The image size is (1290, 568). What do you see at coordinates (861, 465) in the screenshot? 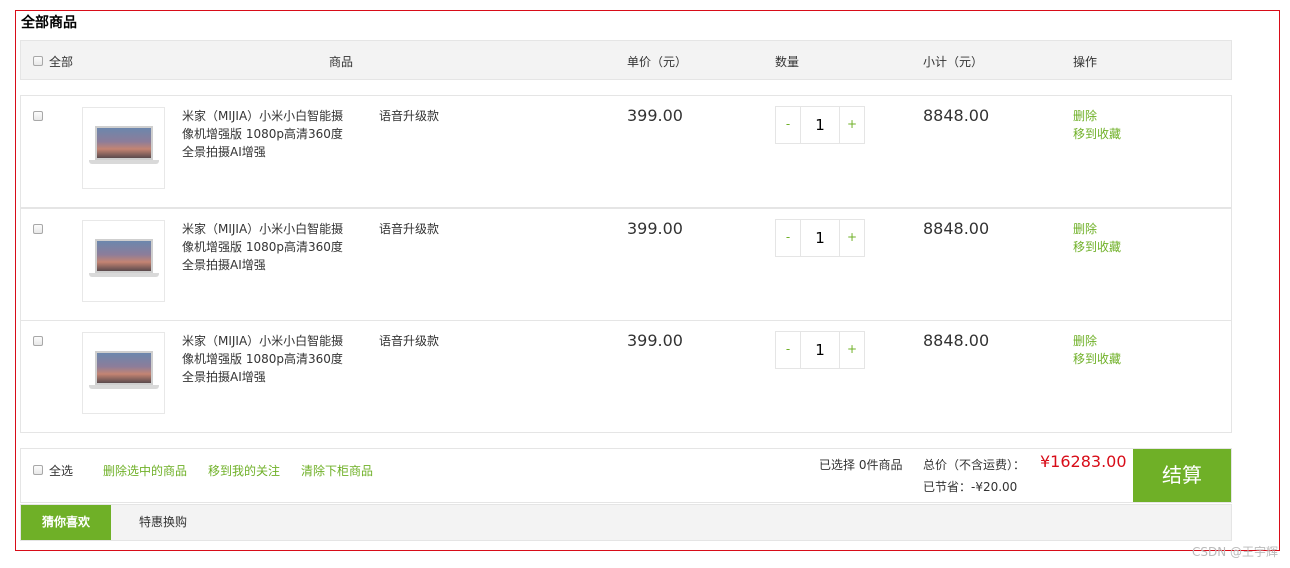
I see `selected-count: 已选择 0件商品` at bounding box center [861, 465].